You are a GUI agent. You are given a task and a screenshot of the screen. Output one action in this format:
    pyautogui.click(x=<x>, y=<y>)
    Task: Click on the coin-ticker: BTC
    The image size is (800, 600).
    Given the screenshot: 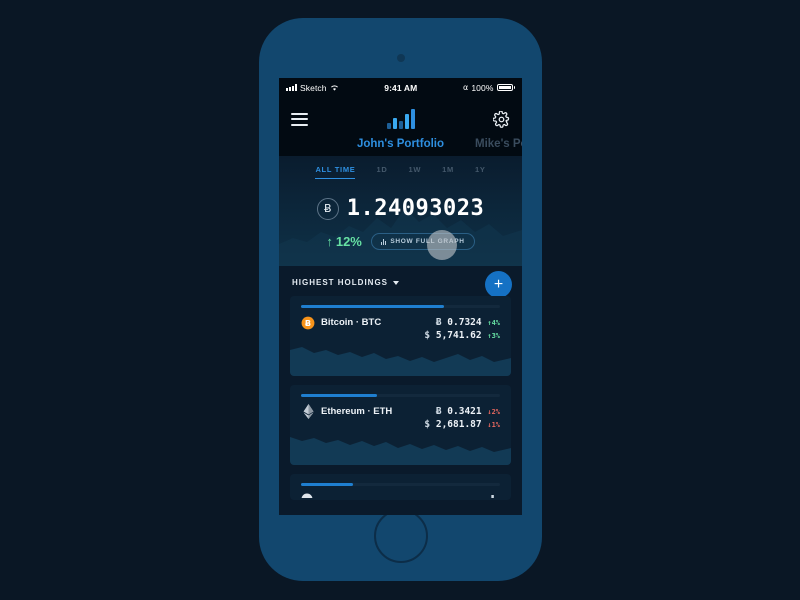 What is the action you would take?
    pyautogui.click(x=371, y=322)
    